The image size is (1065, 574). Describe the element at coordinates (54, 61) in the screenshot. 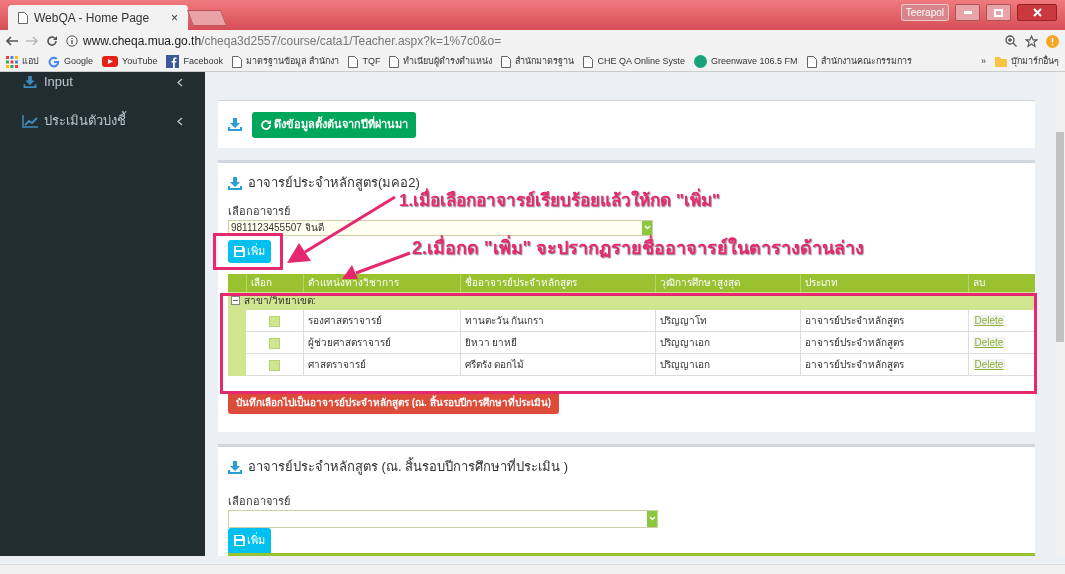

I see `google-g-icon` at that location.